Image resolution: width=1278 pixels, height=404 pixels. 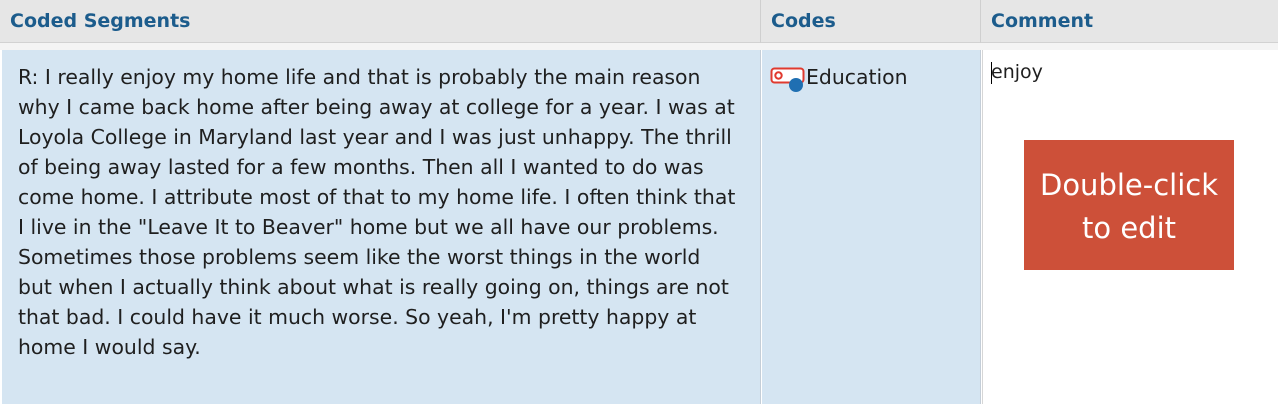 I want to click on comment-input: enjoy, so click(x=1017, y=72).